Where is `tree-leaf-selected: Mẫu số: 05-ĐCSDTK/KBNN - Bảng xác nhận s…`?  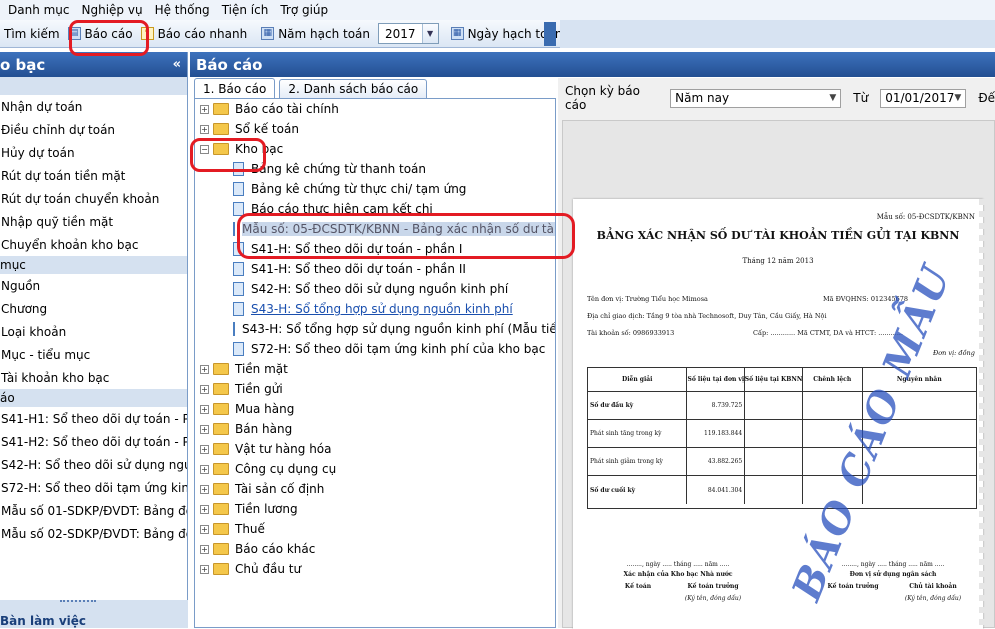 tree-leaf-selected: Mẫu số: 05-ĐCSDTK/KBNN - Bảng xác nhận s… is located at coordinates (375, 229).